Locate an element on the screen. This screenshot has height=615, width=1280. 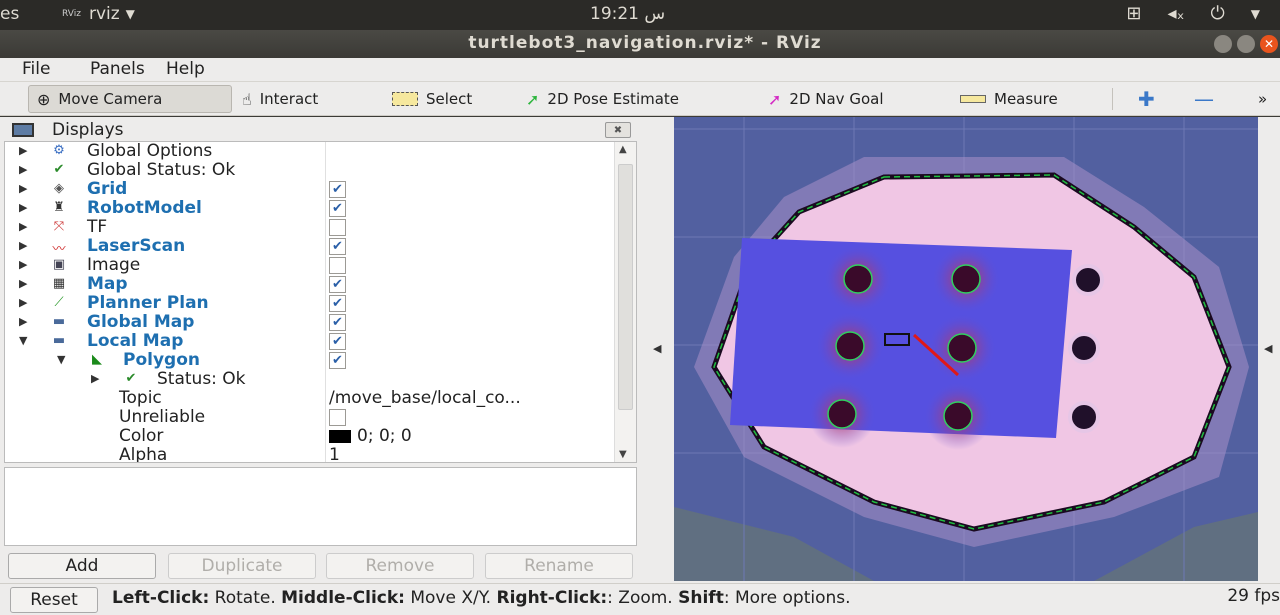
overflow-chevron-icon: » is located at coordinates (1263, 99).